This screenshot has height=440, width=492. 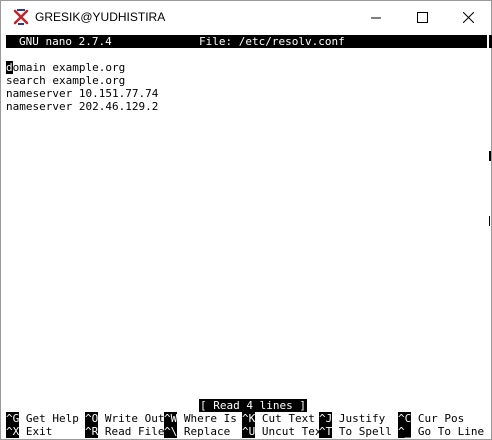 I want to click on shortcut-go-to-line: ^_ Go To Line, so click(x=441, y=431).